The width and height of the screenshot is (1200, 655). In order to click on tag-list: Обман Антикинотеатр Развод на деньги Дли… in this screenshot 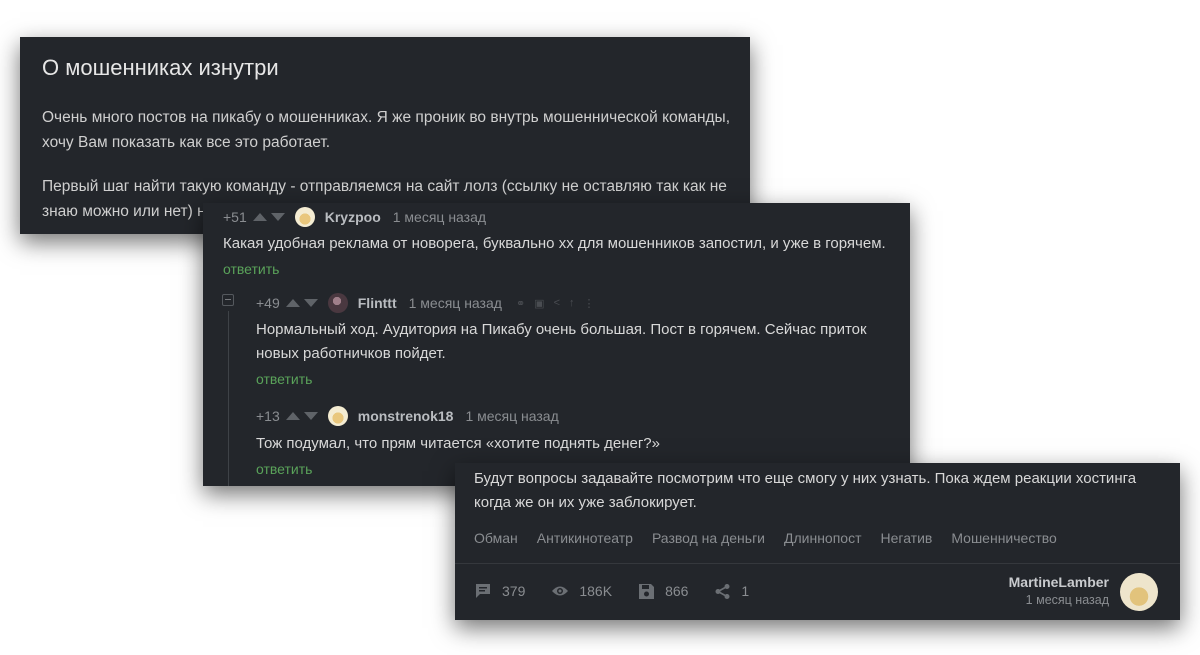, I will do `click(765, 538)`.